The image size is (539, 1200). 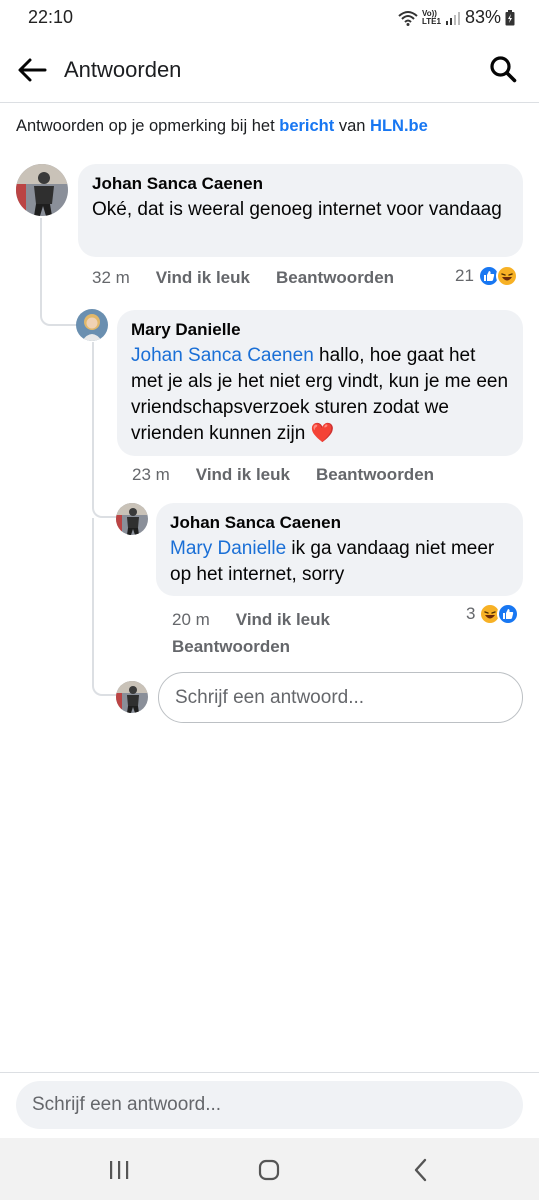 I want to click on volte-indicator: Vo)) LTE1, so click(x=431, y=17).